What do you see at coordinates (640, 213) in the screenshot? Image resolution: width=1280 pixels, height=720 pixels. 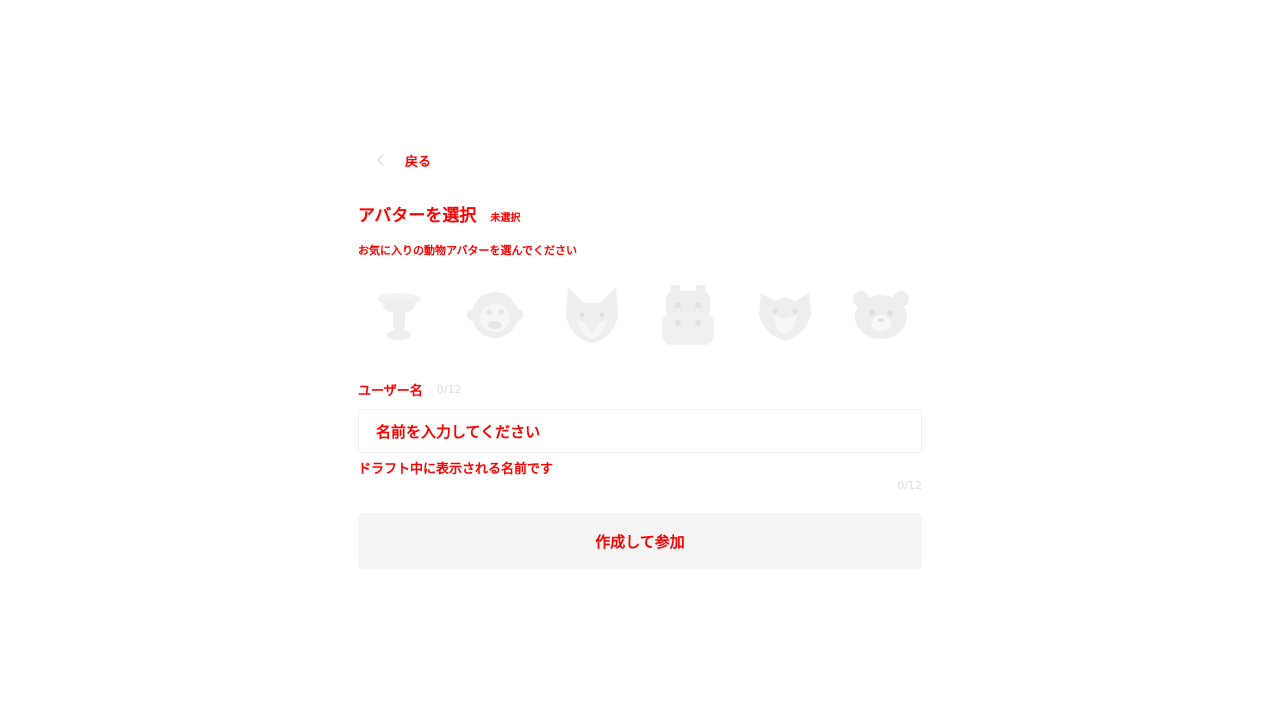 I see `title-row: アバターを選択 未選択` at bounding box center [640, 213].